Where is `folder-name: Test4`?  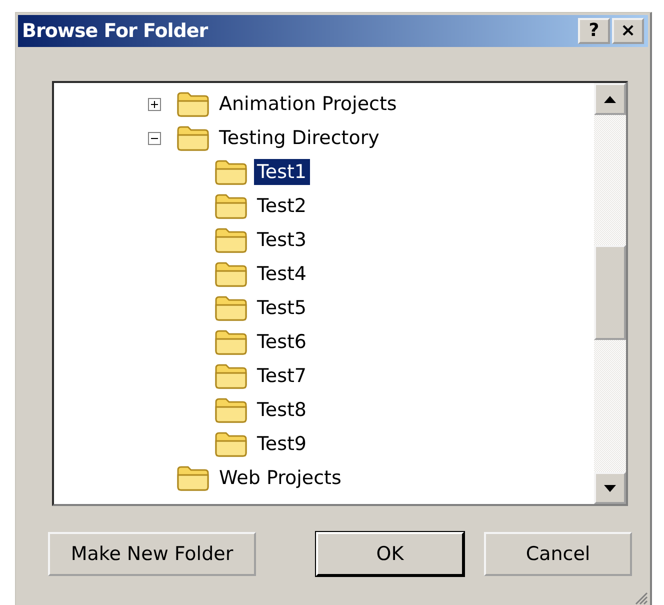 folder-name: Test4 is located at coordinates (282, 274).